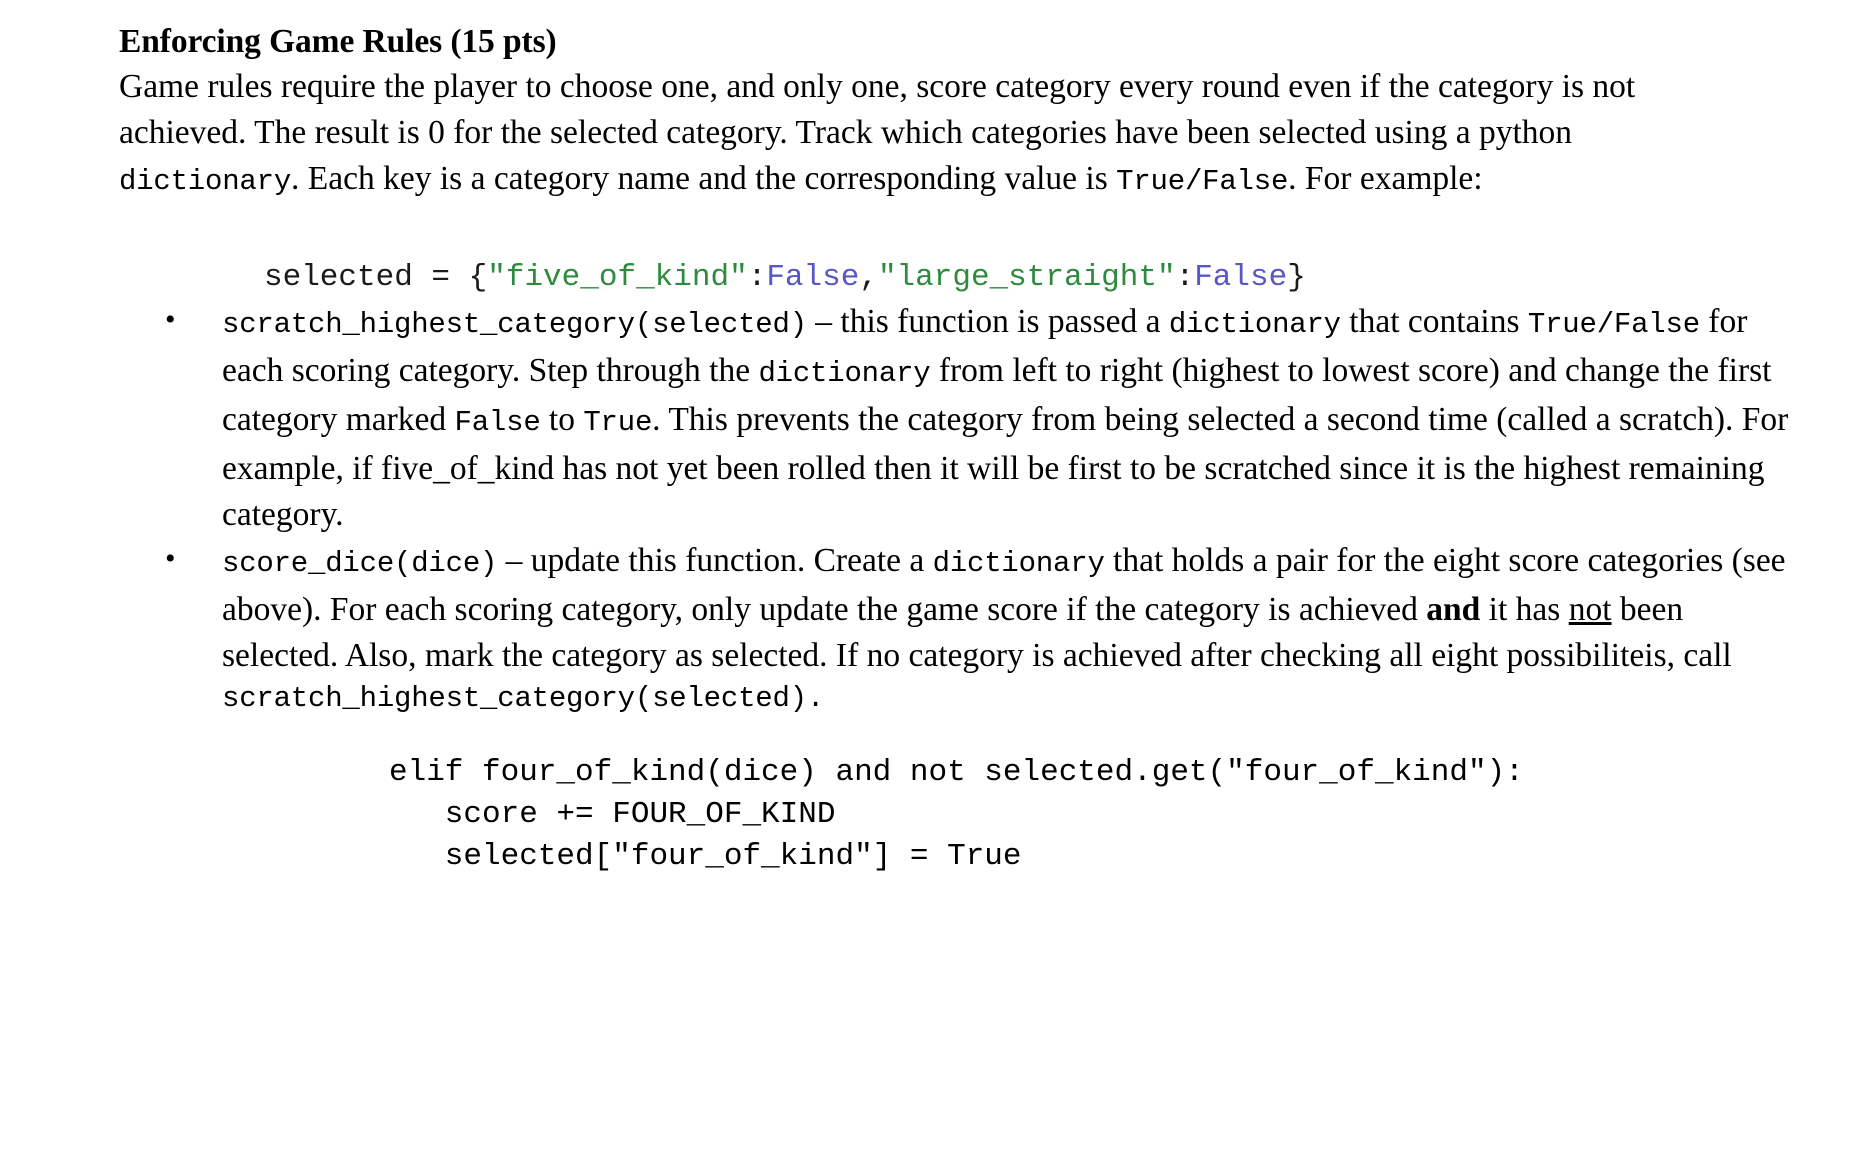  I want to click on code-line-score-add: score += FOUR_OF_KIND, so click(612, 814).